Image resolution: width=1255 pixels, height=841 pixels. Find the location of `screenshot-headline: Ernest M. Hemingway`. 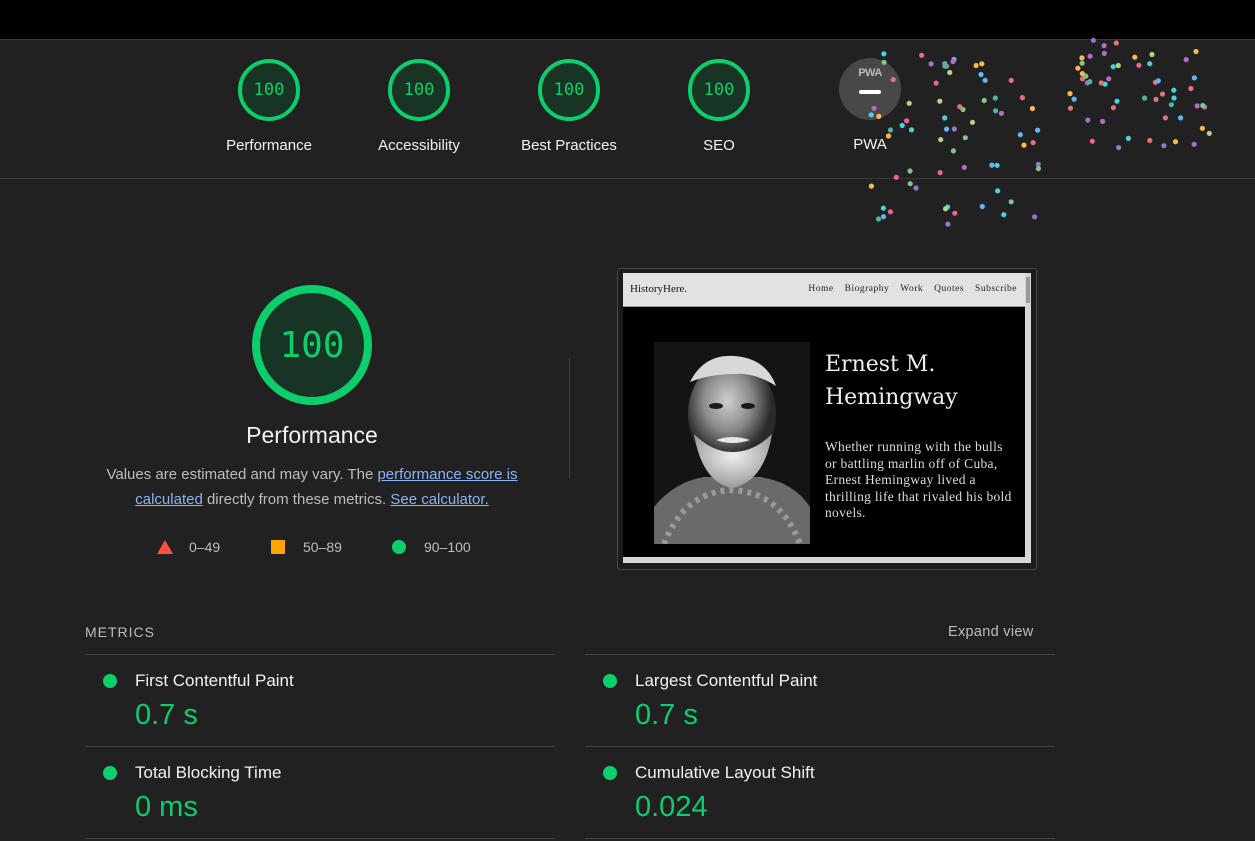

screenshot-headline: Ernest M. Hemingway is located at coordinates (891, 381).